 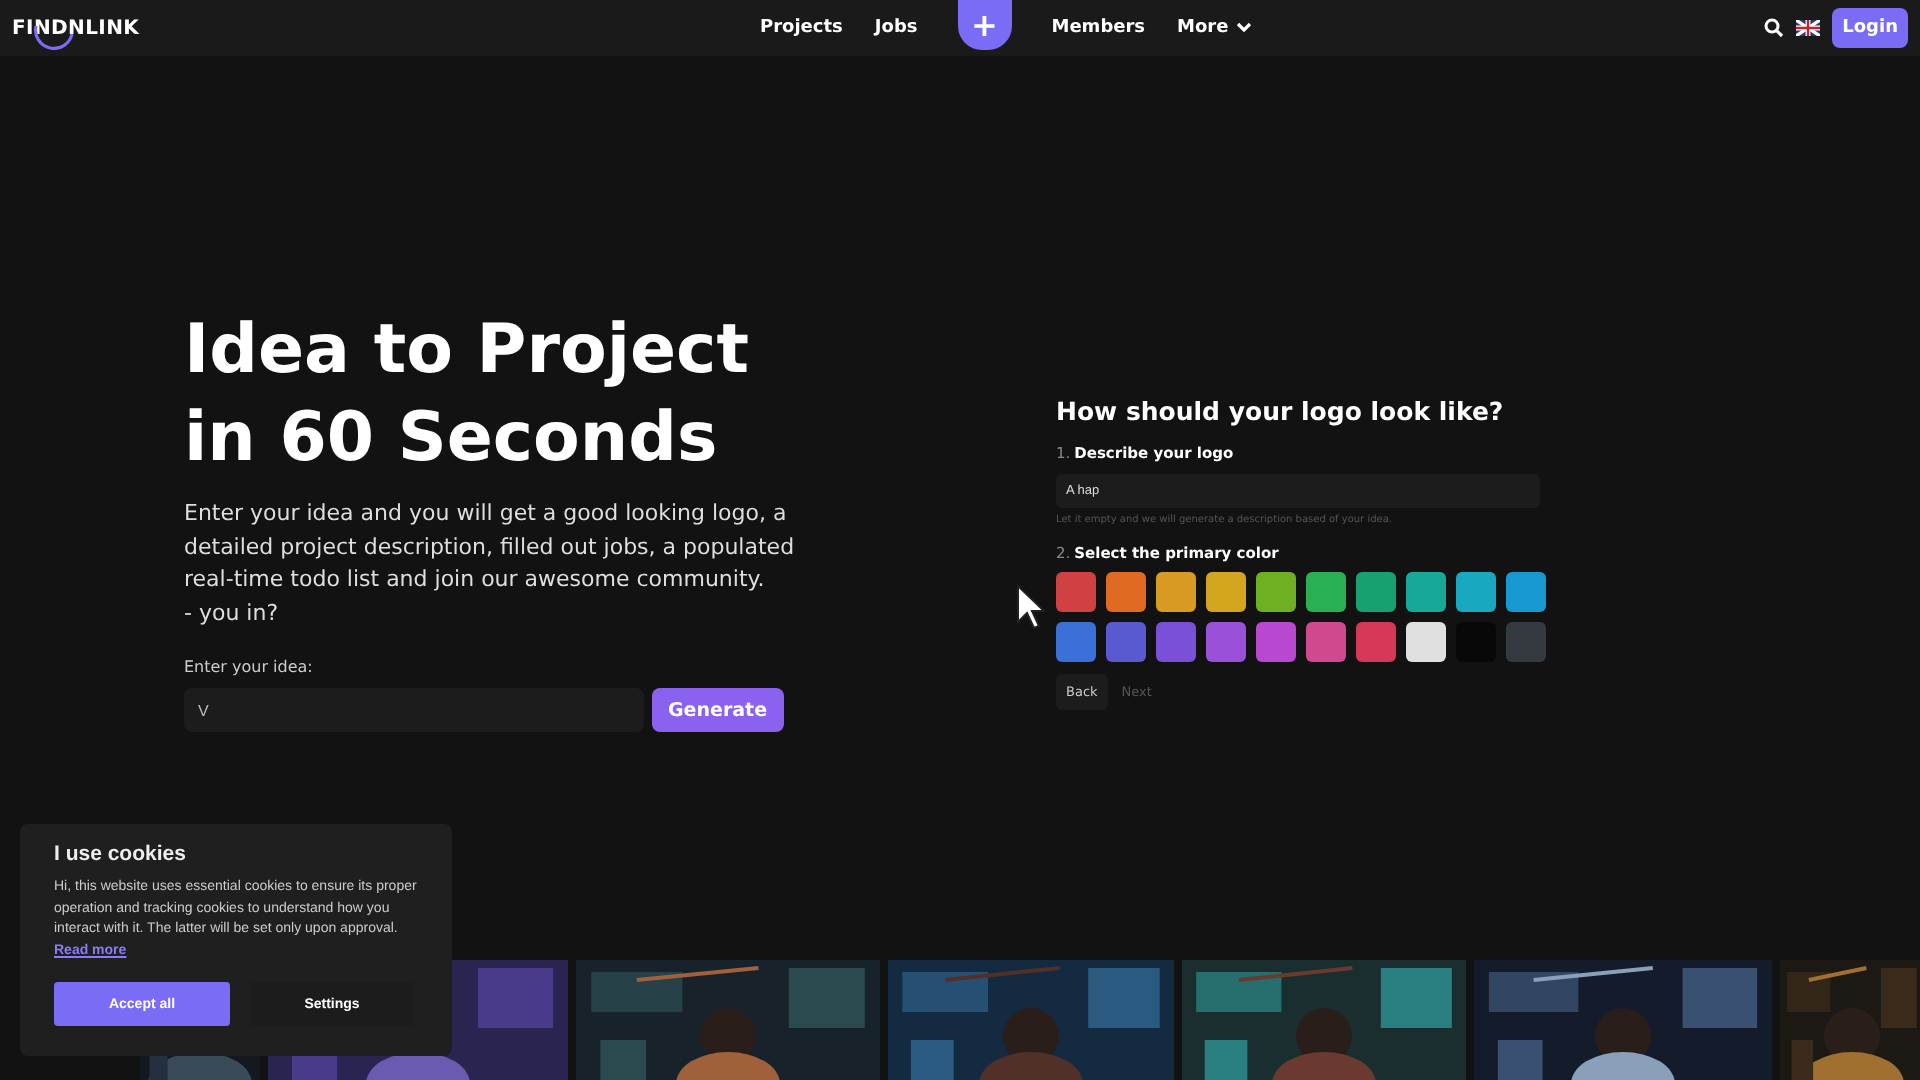 What do you see at coordinates (414, 710) in the screenshot?
I see `idea-field: V` at bounding box center [414, 710].